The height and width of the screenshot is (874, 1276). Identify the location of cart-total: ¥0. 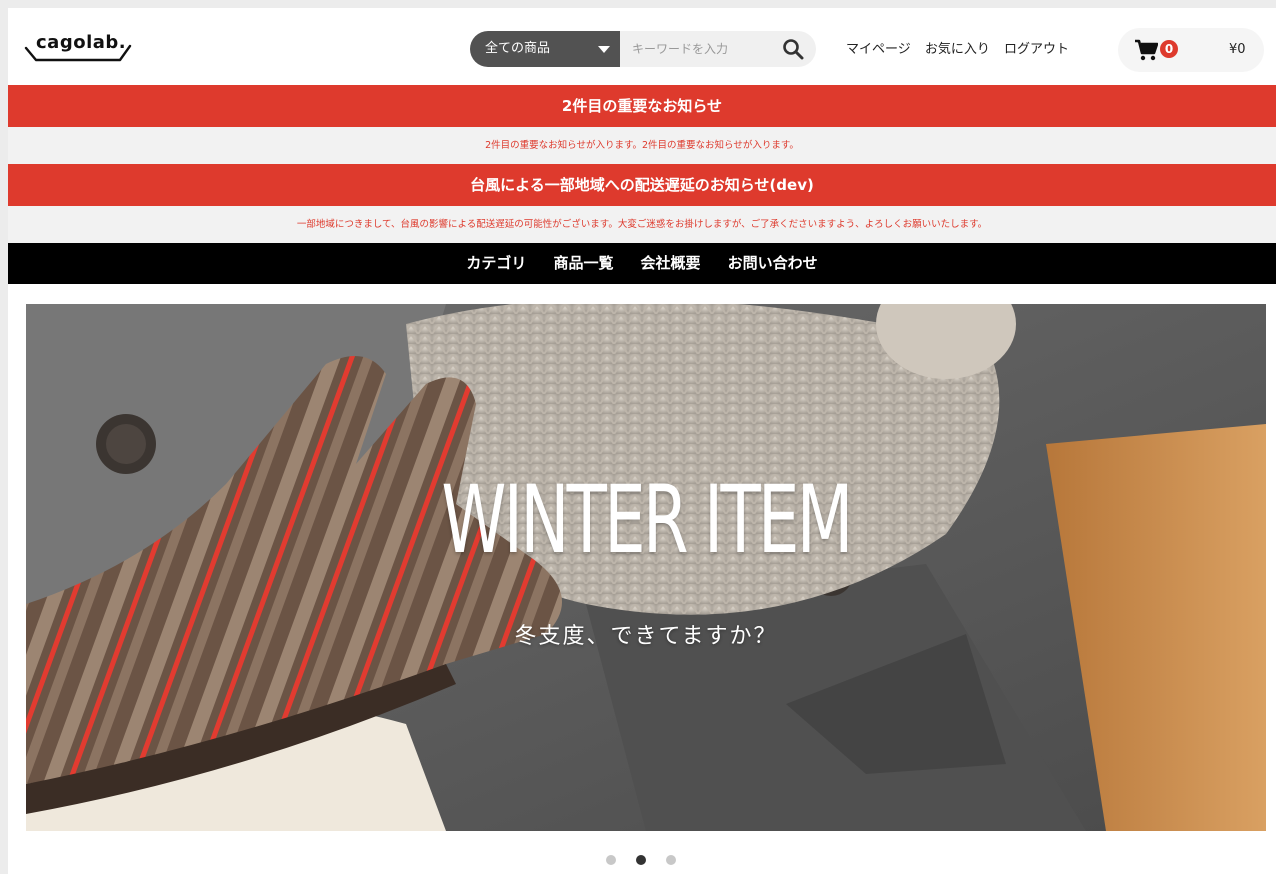
(1237, 49).